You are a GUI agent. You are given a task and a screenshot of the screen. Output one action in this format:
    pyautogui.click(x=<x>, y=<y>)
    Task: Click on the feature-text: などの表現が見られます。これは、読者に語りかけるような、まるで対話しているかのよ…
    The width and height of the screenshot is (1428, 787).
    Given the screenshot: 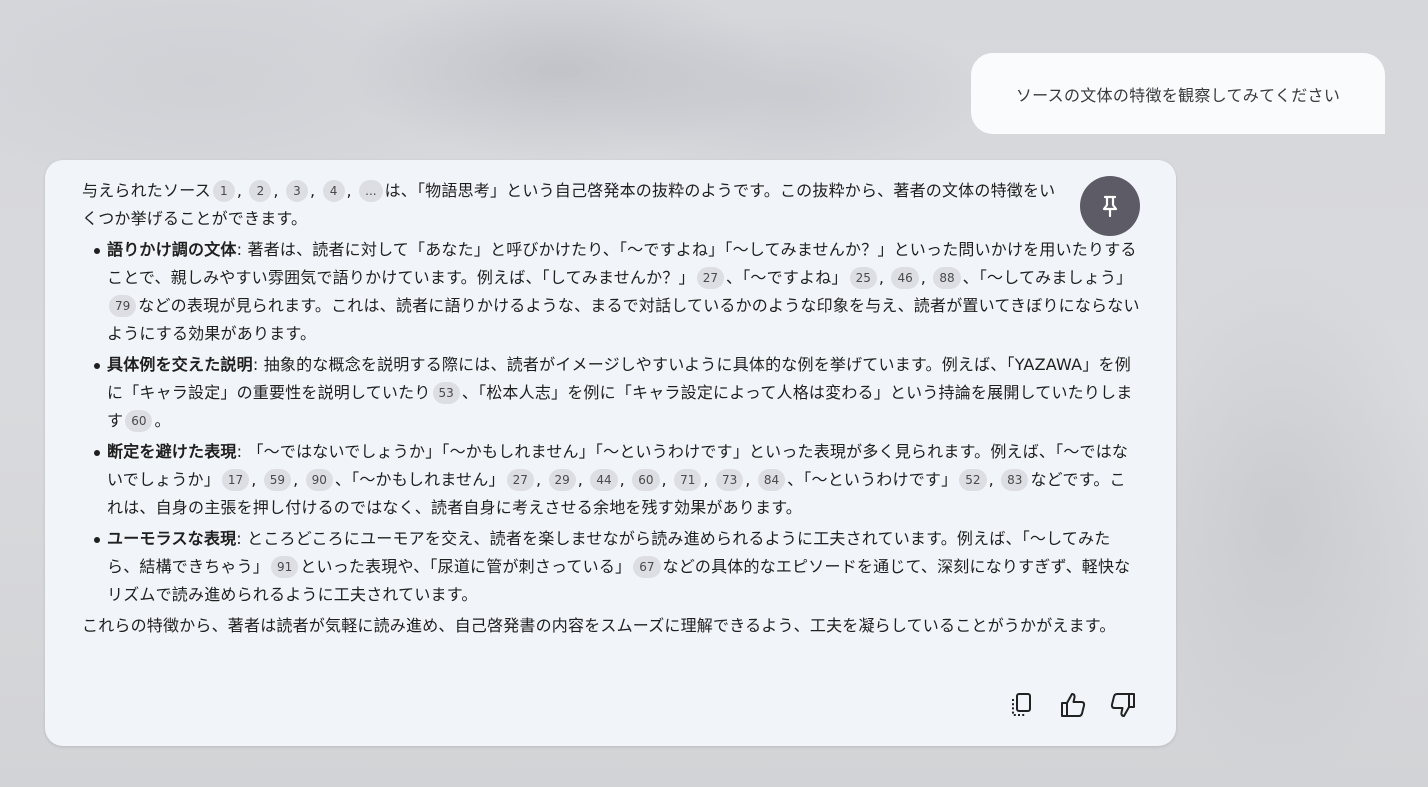 What is the action you would take?
    pyautogui.click(x=623, y=319)
    